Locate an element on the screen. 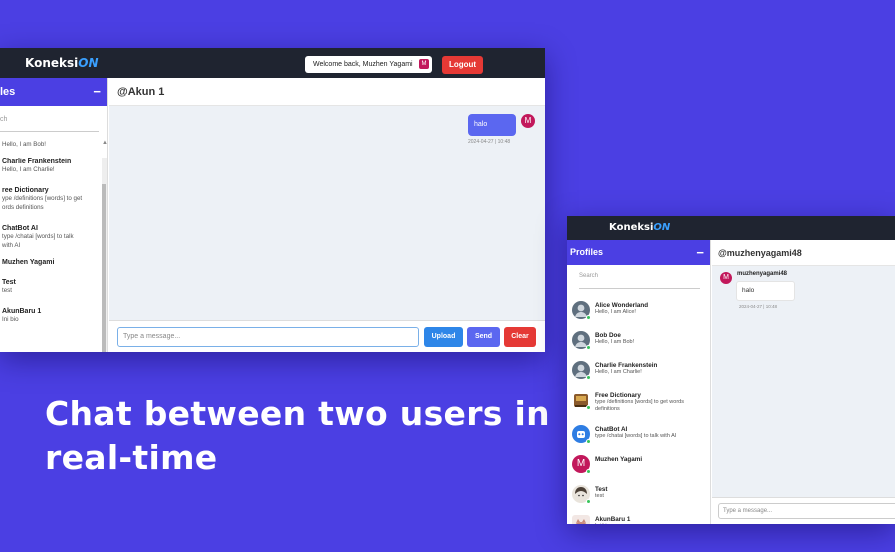 The height and width of the screenshot is (552, 895). search-input: Search is located at coordinates (639, 281).